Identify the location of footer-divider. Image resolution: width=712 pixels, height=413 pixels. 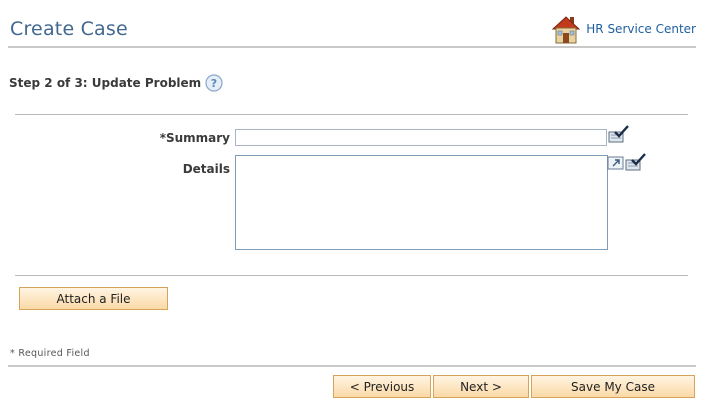
(352, 366).